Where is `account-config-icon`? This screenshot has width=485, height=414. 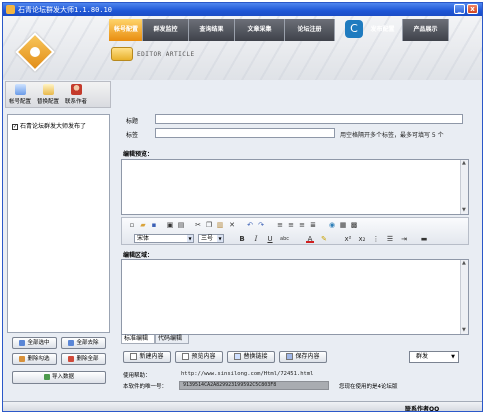 account-config-icon is located at coordinates (20, 89).